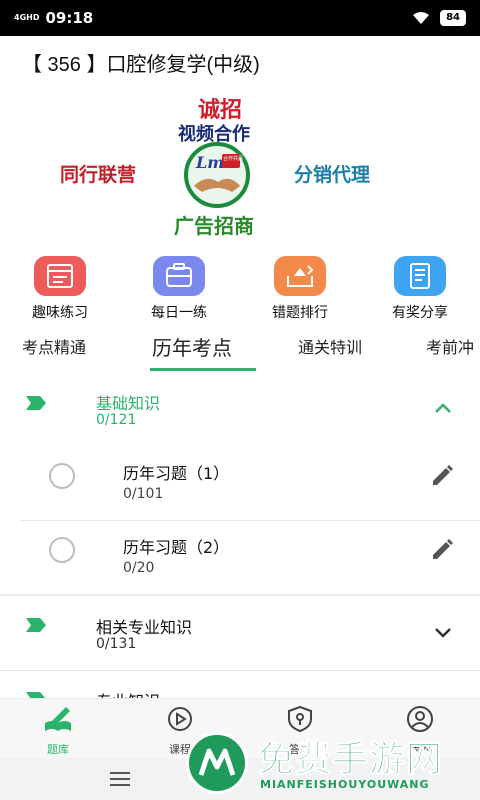 This screenshot has width=480, height=800. I want to click on tab-indicator, so click(203, 369).